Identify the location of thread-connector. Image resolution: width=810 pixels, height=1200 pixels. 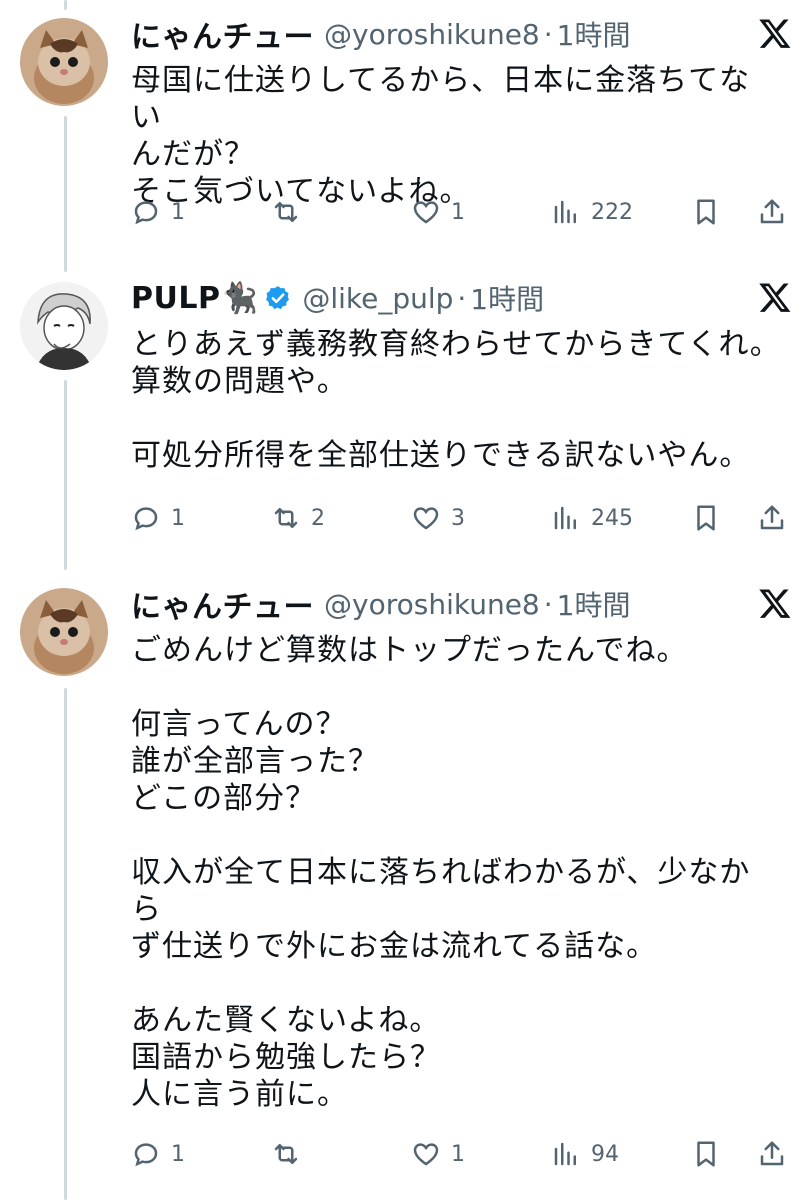
(65, 5).